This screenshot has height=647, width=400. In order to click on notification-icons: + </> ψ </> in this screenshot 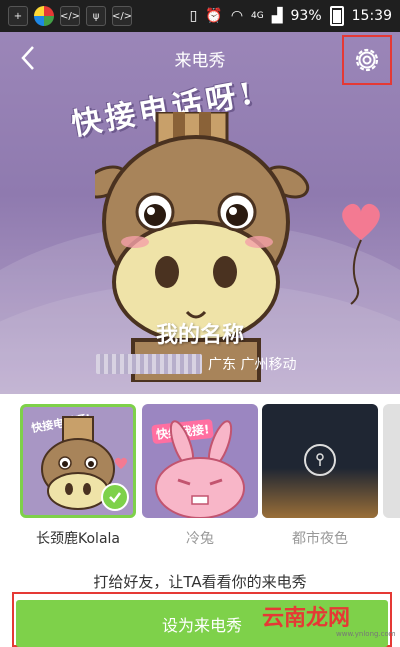, I will do `click(70, 16)`.